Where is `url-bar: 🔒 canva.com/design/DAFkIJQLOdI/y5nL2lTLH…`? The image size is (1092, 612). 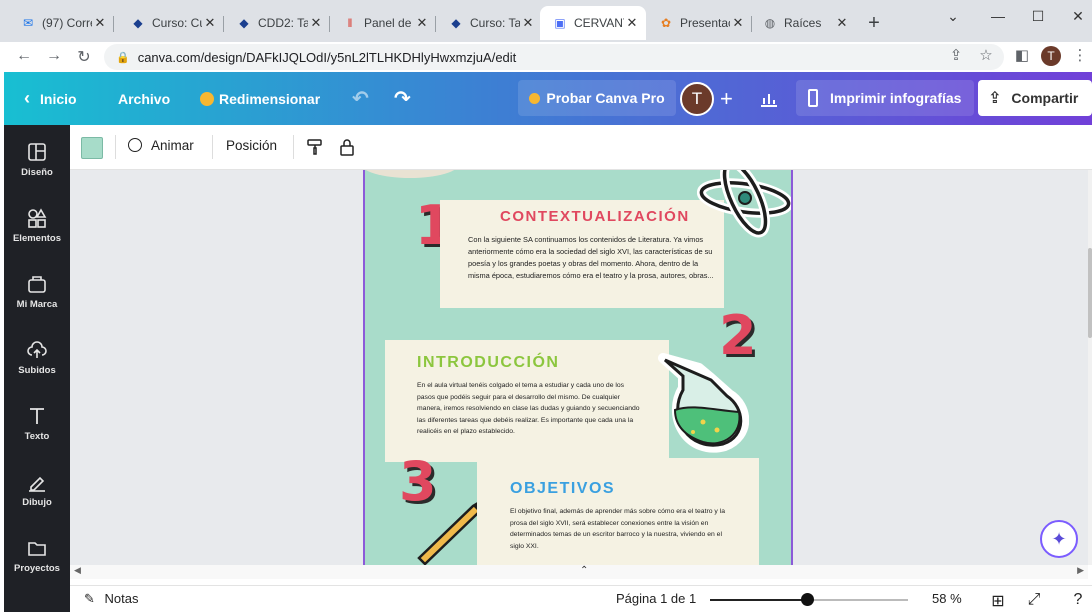 url-bar: 🔒 canva.com/design/DAFkIJQLOdI/y5nL2lTLH… is located at coordinates (554, 57).